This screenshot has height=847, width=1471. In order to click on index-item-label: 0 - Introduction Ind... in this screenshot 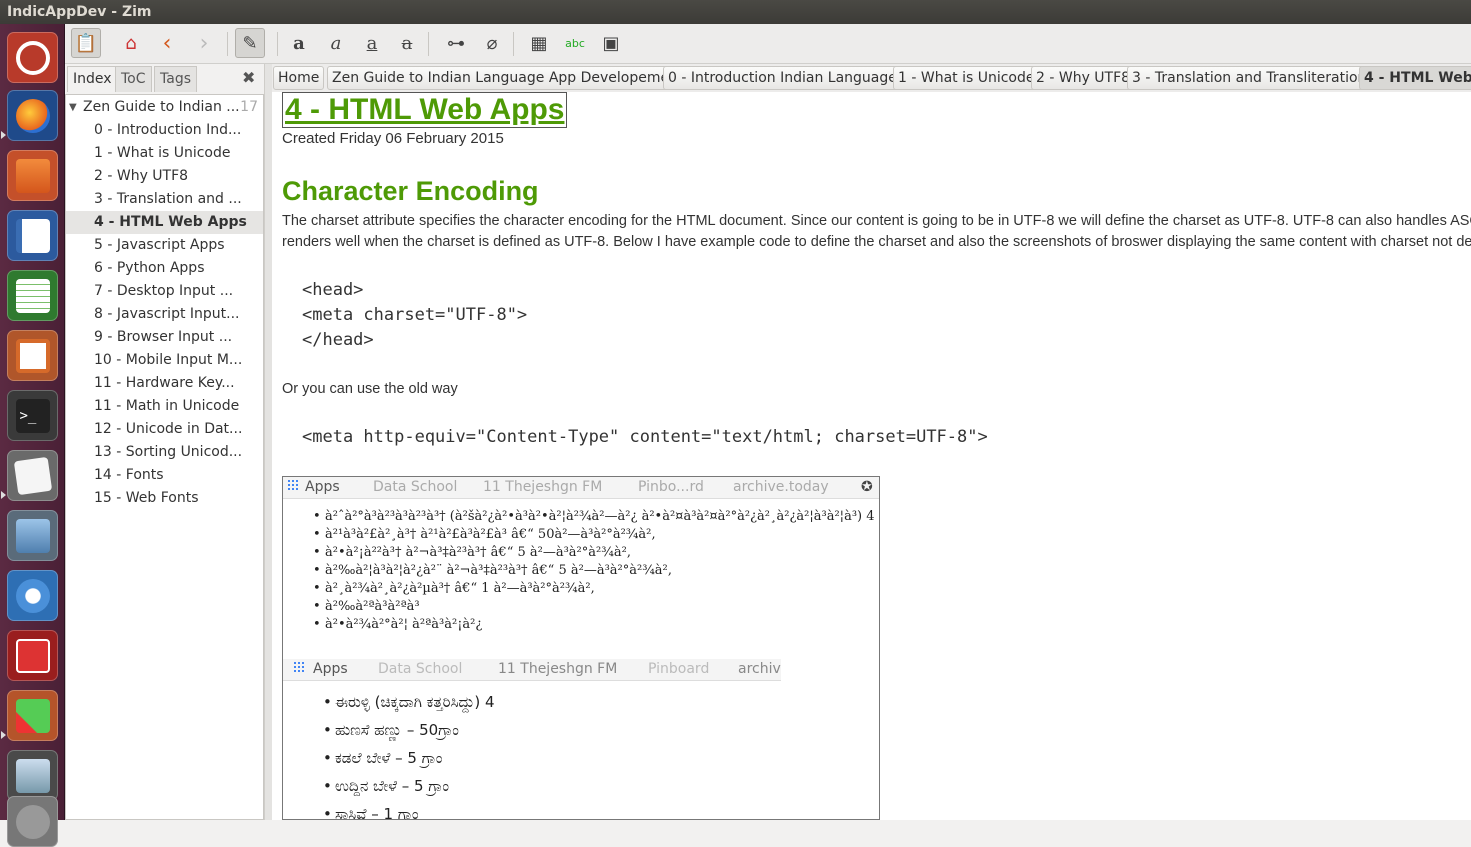, I will do `click(168, 130)`.